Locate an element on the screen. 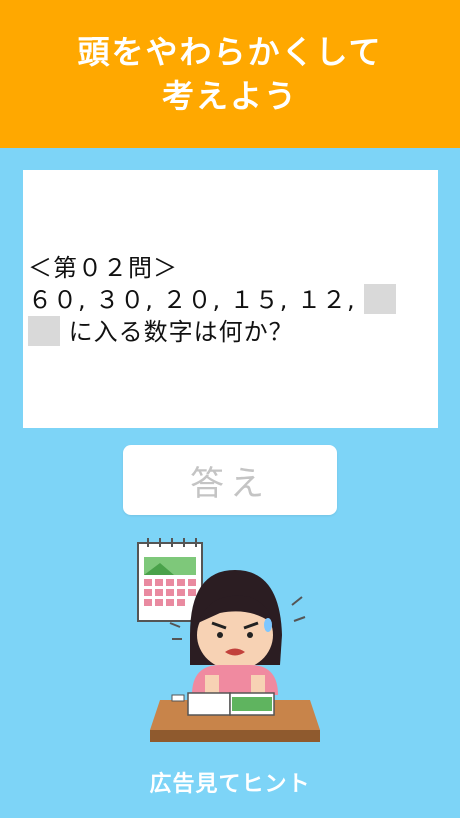 This screenshot has height=818, width=460. question-text: ＜第０２問＞ ６０, ３０, ２０, １５, １２, に入る数字は何か？ is located at coordinates (230, 300).